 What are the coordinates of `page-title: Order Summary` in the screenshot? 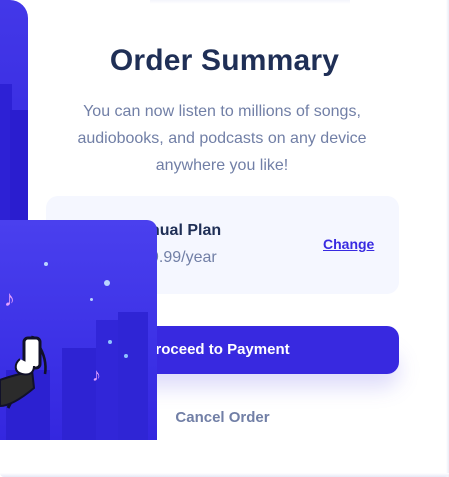 It's located at (224, 60).